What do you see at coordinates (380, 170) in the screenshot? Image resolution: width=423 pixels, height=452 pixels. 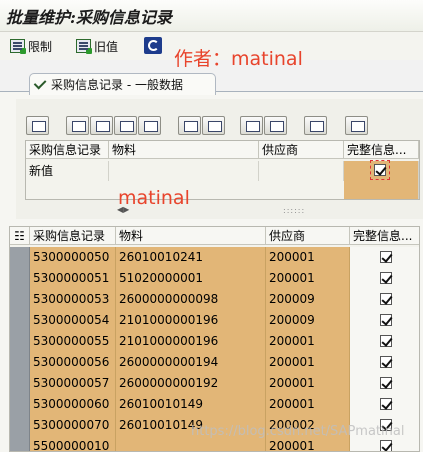 I see `new-value-complete-checkbox` at bounding box center [380, 170].